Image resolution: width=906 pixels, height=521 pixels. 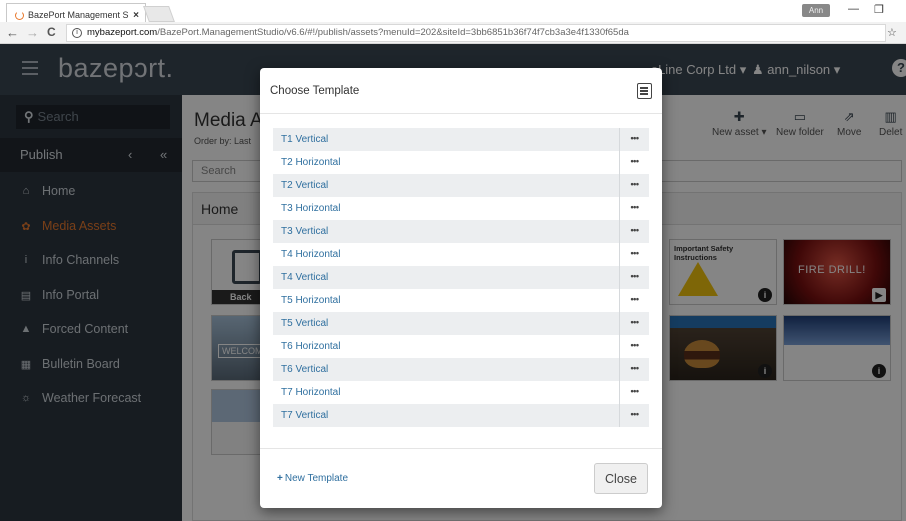 What do you see at coordinates (892, 32) in the screenshot?
I see `bookmark-star-icon: ☆` at bounding box center [892, 32].